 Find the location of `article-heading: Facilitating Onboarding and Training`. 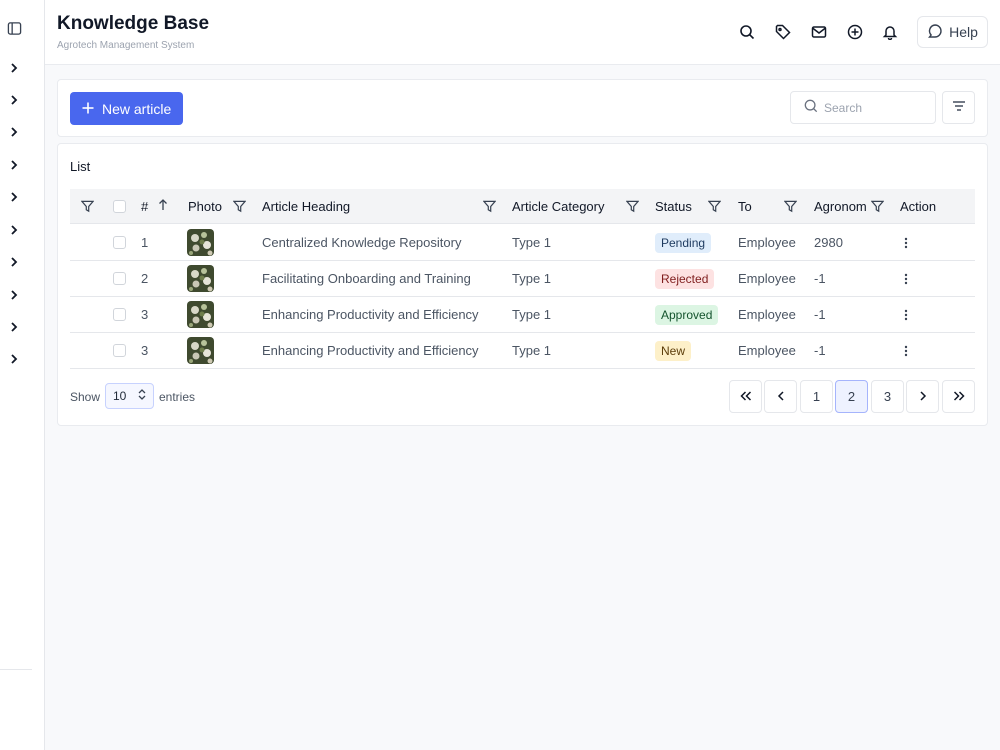

article-heading: Facilitating Onboarding and Training is located at coordinates (366, 278).